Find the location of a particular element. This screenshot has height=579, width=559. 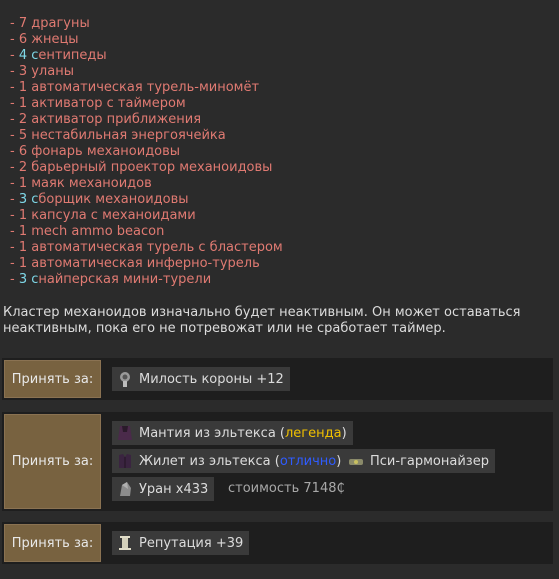

list-item: - 6 жнецы is located at coordinates (44, 39).